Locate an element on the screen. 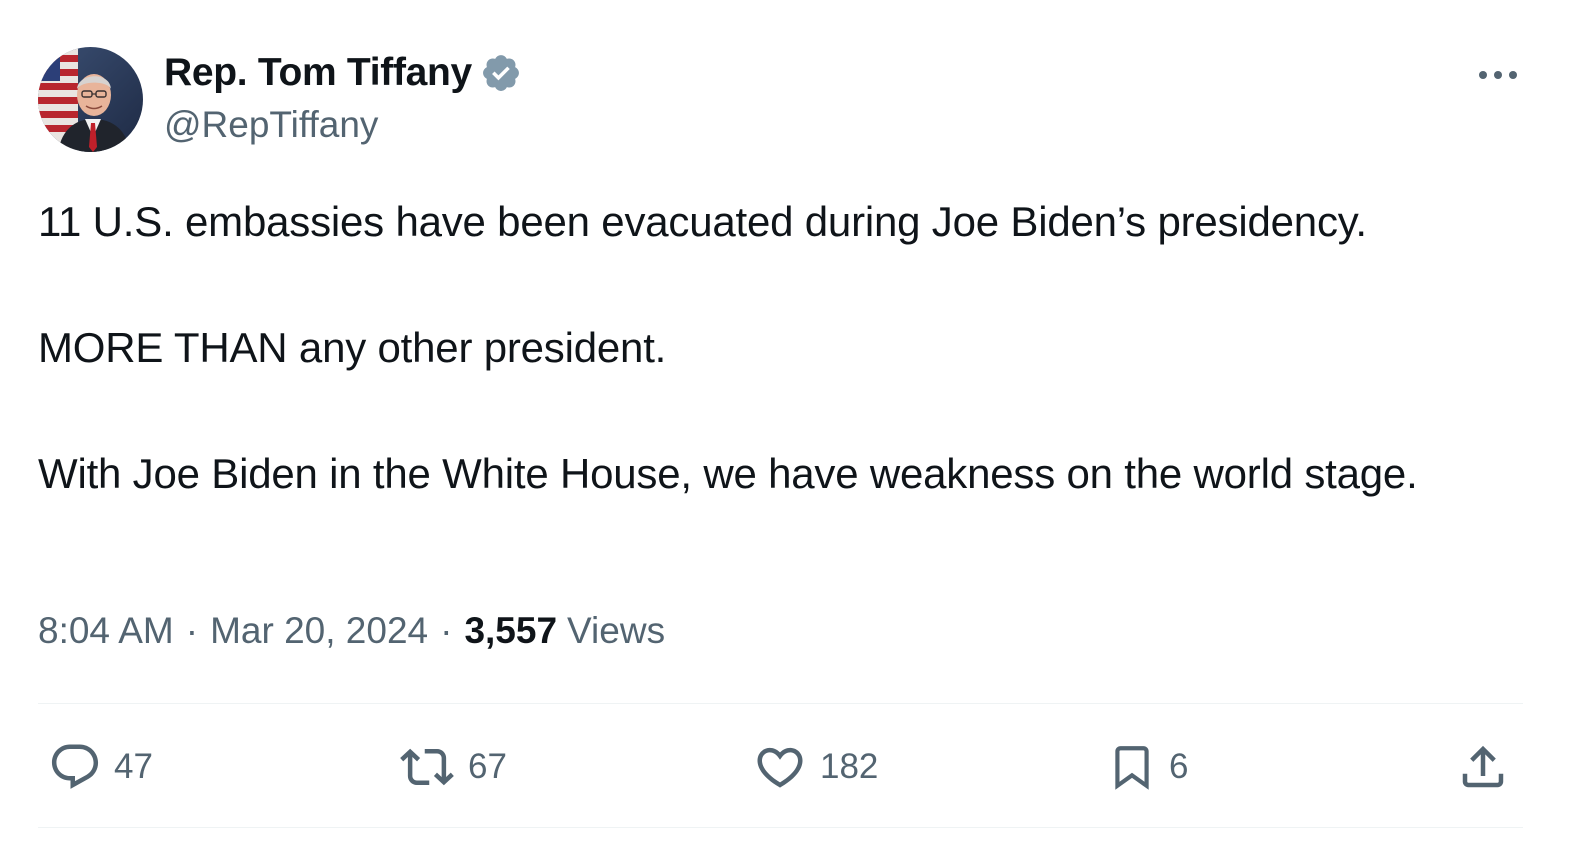 This screenshot has height=849, width=1595. more-dots-icon is located at coordinates (1498, 75).